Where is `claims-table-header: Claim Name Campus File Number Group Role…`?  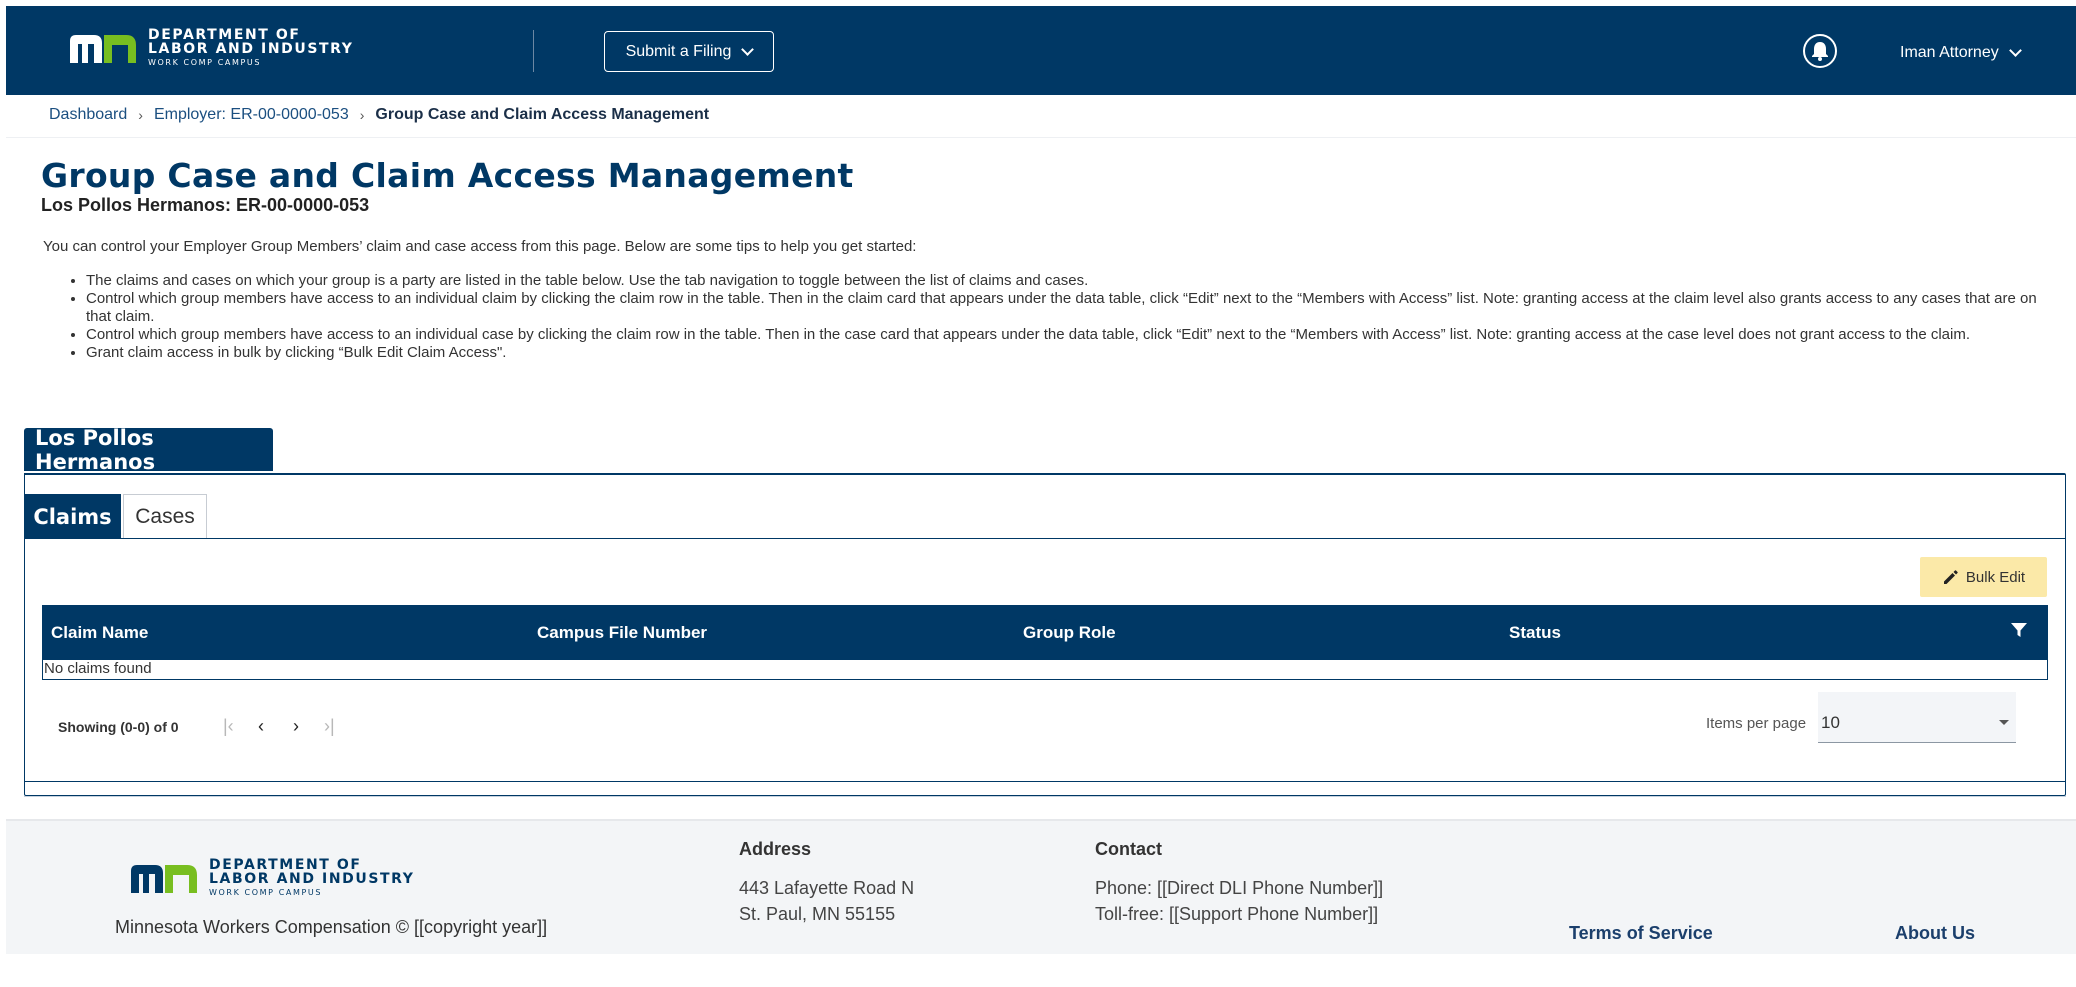
claims-table-header: Claim Name Campus File Number Group Role… is located at coordinates (1045, 632).